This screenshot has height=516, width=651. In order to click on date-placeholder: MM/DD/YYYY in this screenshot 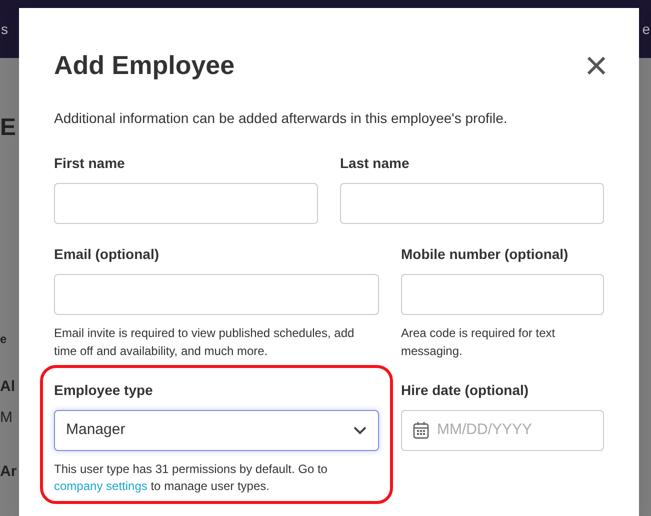, I will do `click(484, 430)`.